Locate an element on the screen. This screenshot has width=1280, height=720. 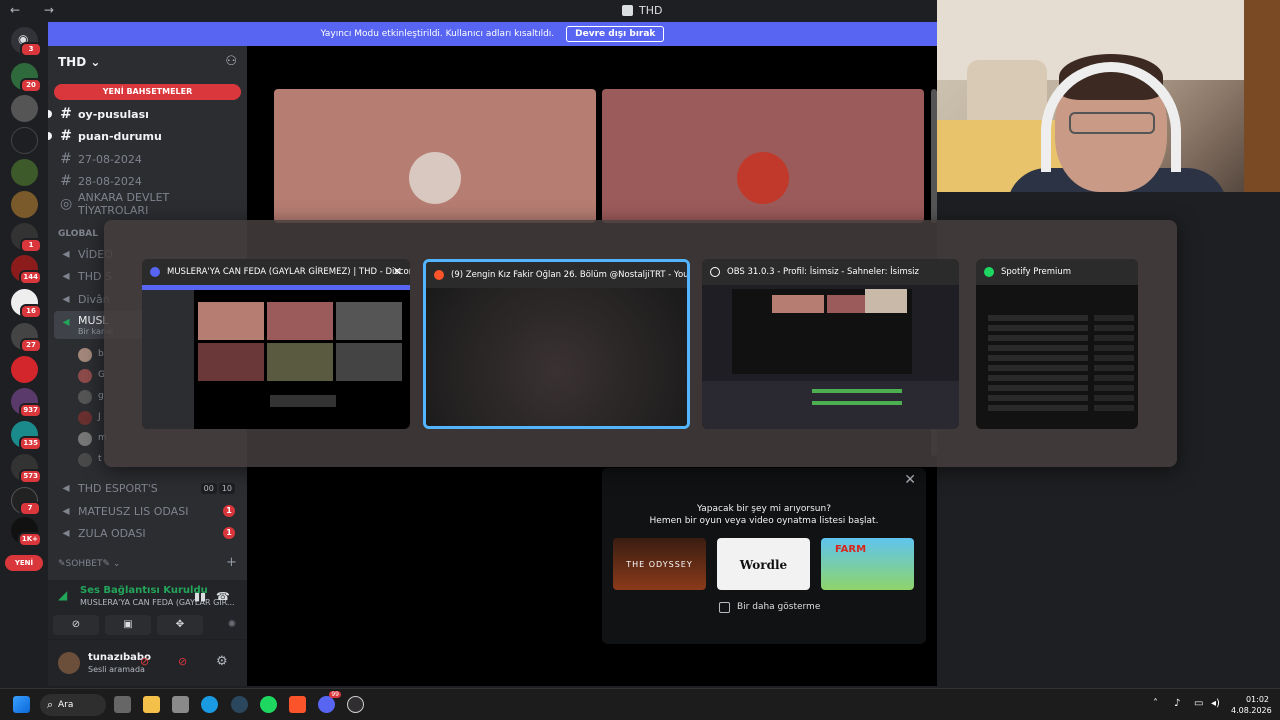
channel-puan-durumu: # puan-durumu is located at coordinates (144, 136).